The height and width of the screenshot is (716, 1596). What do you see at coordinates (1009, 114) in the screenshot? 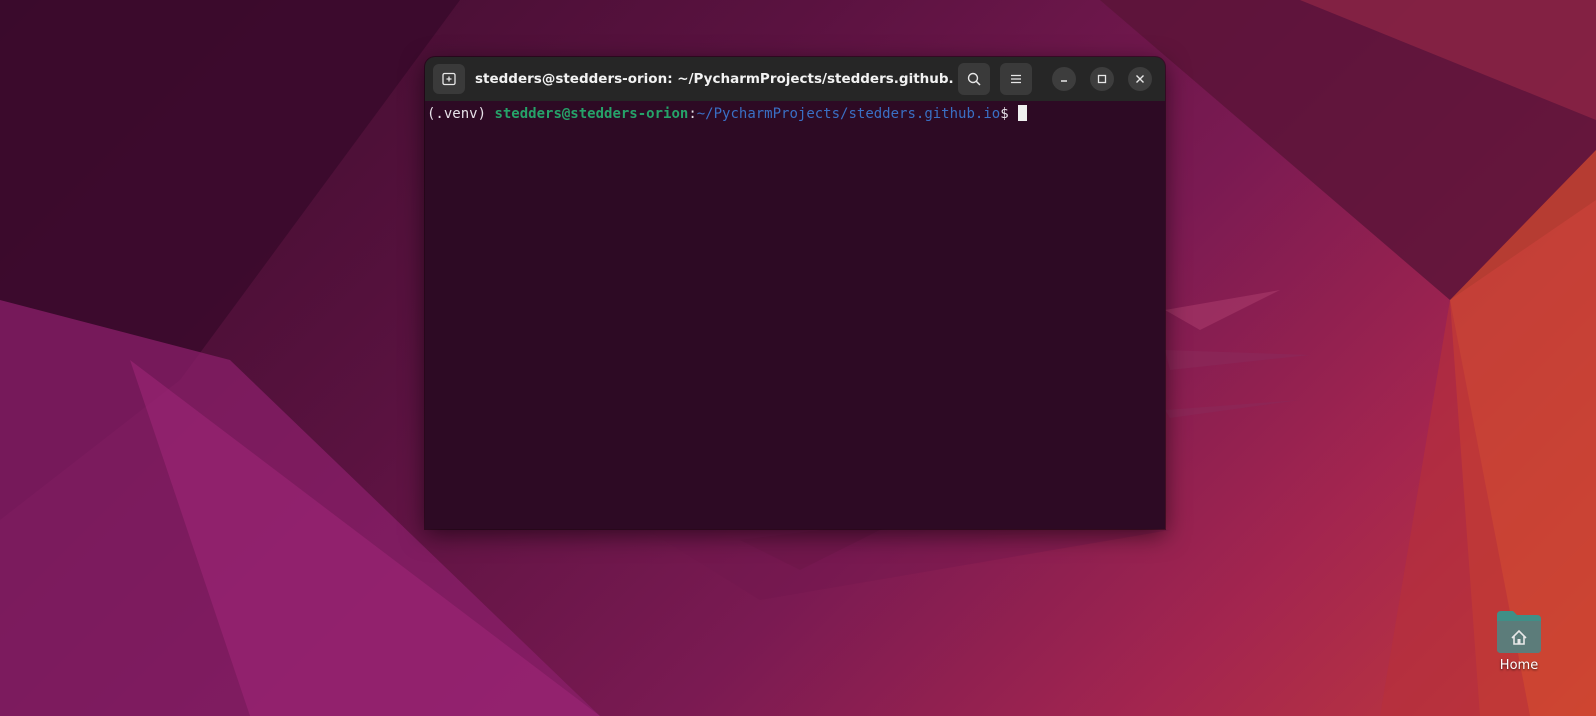
I see `prompt-dollar: $` at bounding box center [1009, 114].